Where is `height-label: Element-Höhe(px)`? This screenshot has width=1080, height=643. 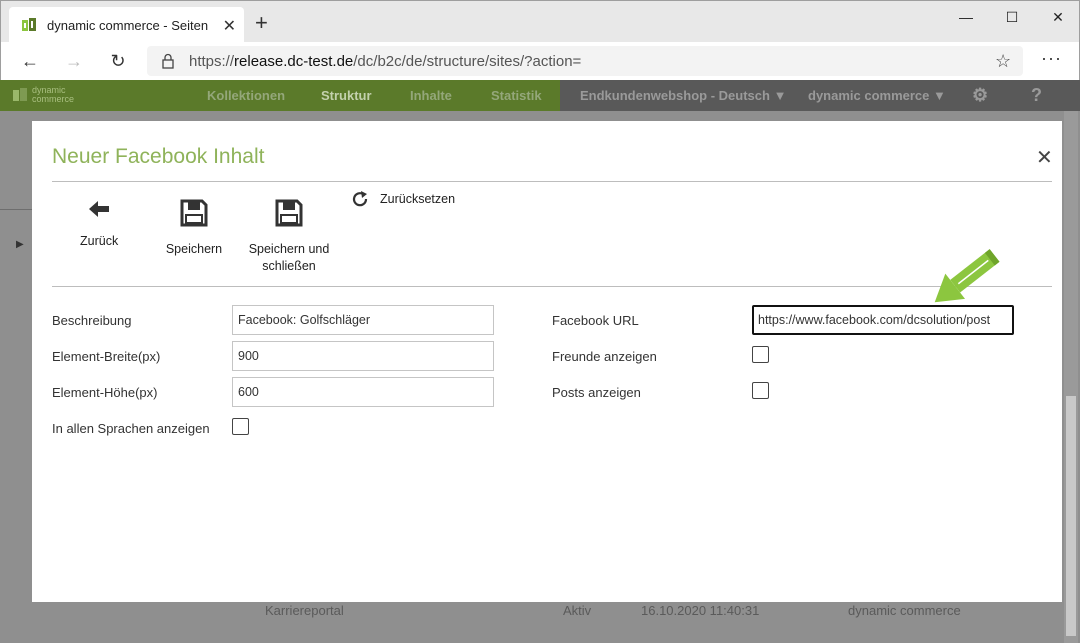
height-label: Element-Höhe(px) is located at coordinates (105, 392).